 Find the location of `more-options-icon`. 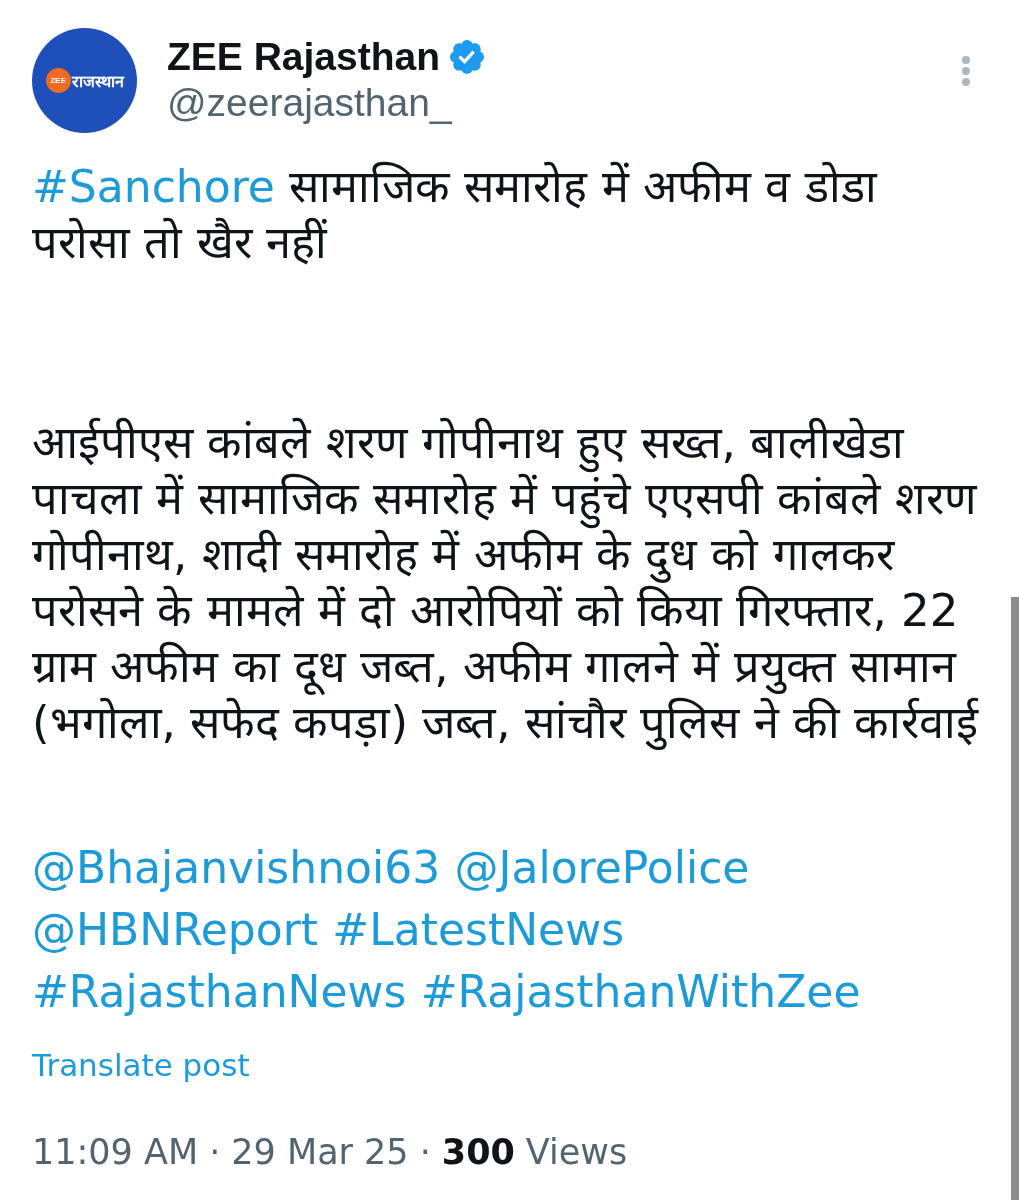

more-options-icon is located at coordinates (966, 71).